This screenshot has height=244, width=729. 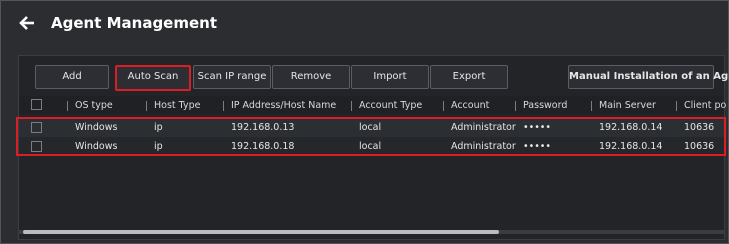 What do you see at coordinates (153, 78) in the screenshot?
I see `auto-scan-button: Auto Scan` at bounding box center [153, 78].